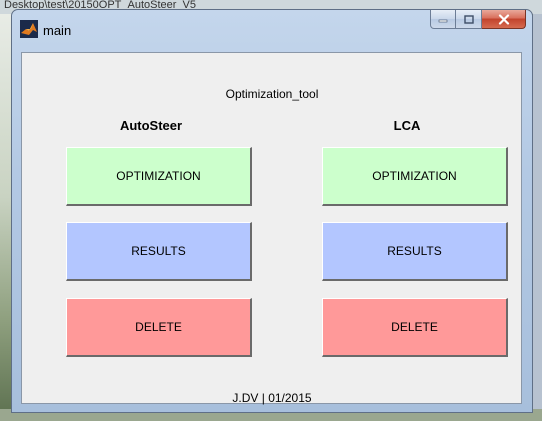 The width and height of the screenshot is (542, 421). What do you see at coordinates (407, 125) in the screenshot?
I see `lca-header: LCA` at bounding box center [407, 125].